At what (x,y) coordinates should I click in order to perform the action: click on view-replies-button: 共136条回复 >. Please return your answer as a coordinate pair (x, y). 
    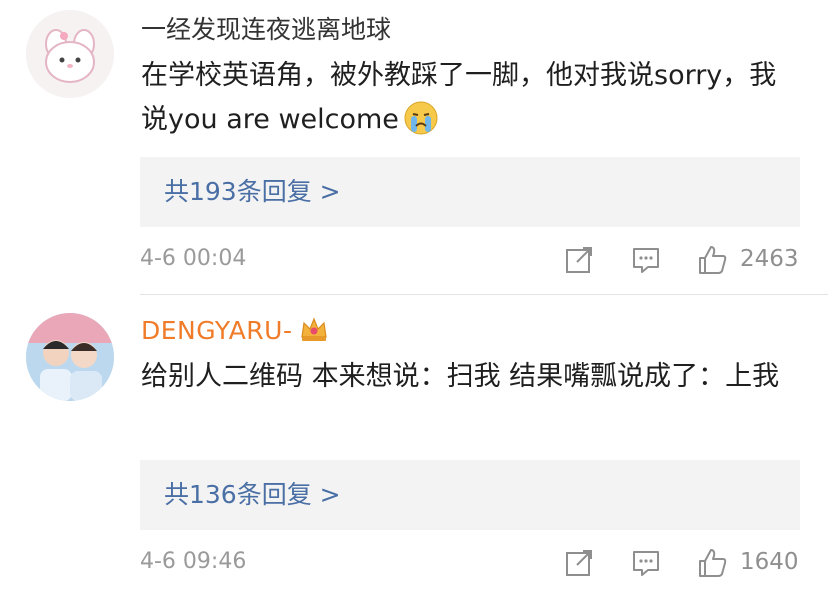
    Looking at the image, I should click on (470, 495).